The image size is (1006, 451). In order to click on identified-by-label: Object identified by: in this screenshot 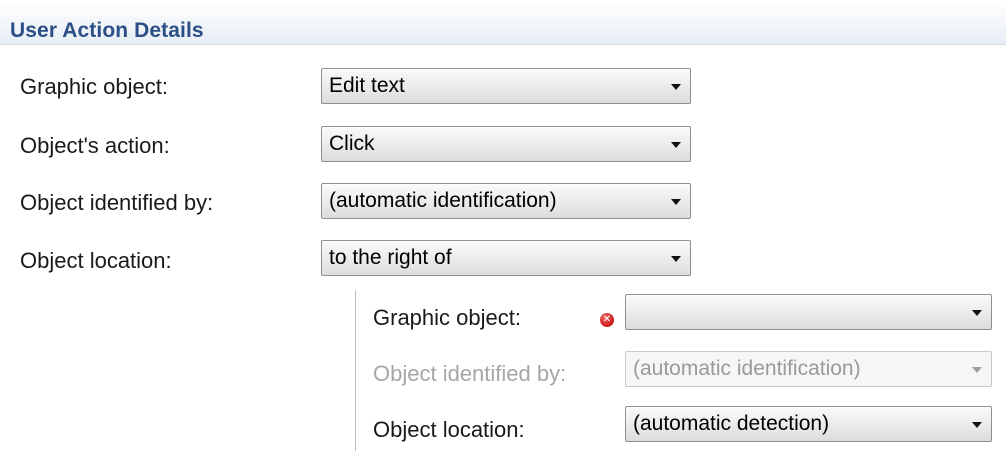, I will do `click(117, 202)`.